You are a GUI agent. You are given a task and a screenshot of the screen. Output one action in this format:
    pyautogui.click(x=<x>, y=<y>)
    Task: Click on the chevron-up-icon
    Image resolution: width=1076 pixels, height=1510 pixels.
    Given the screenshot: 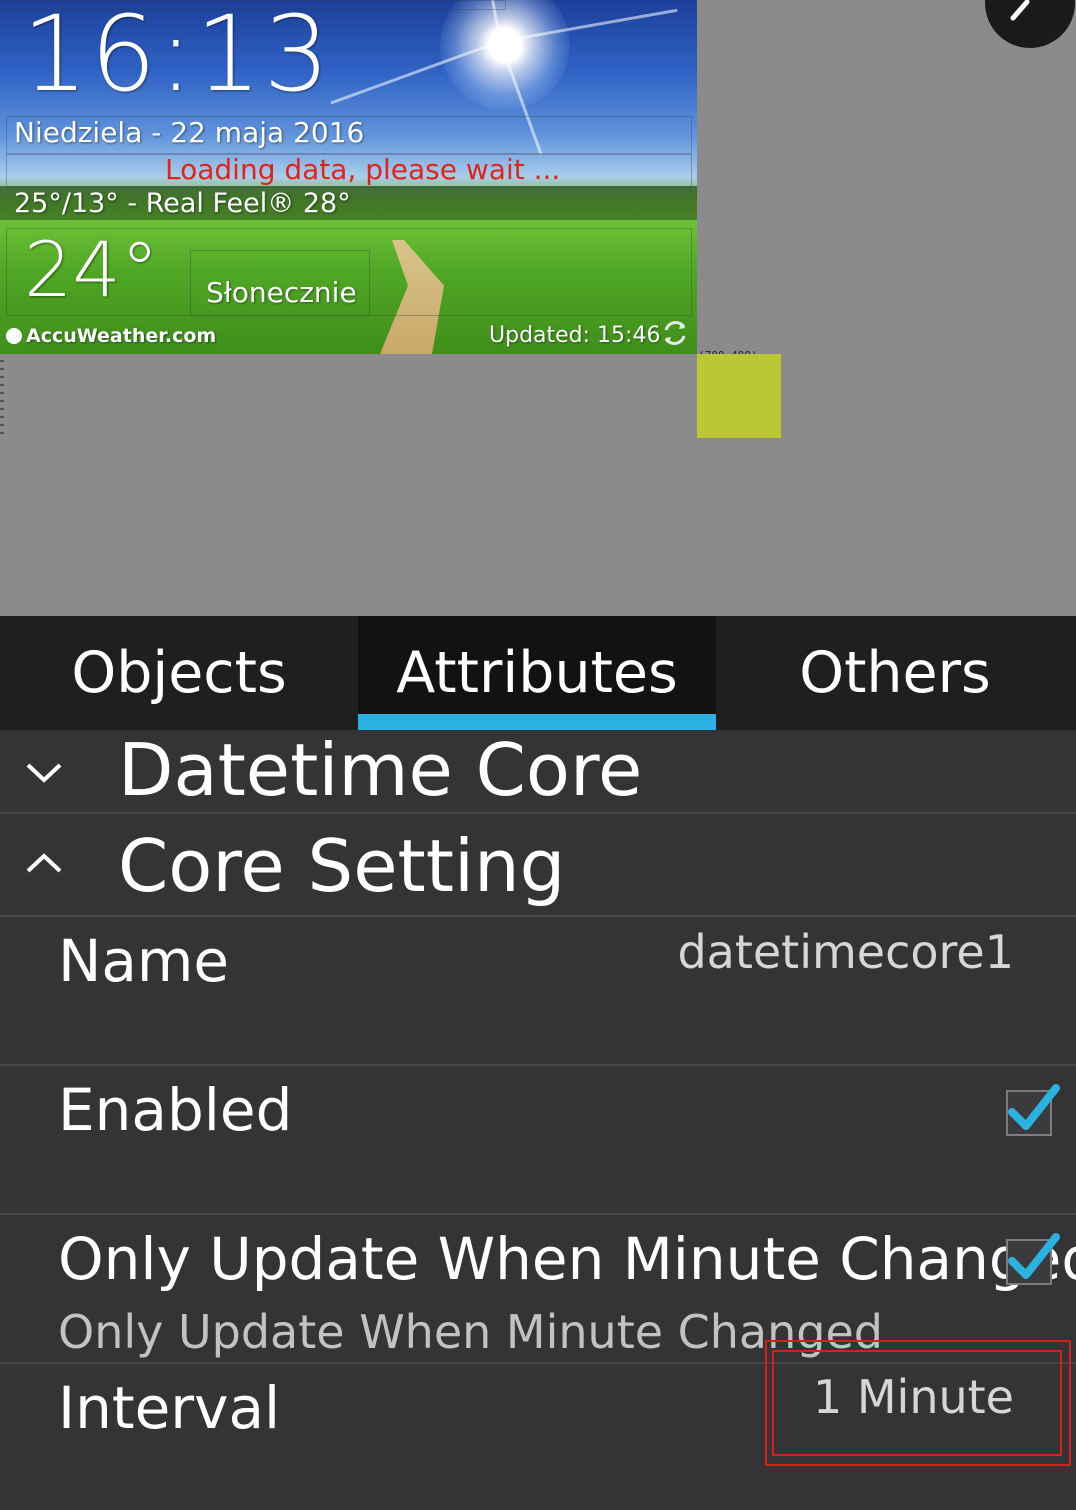 What is the action you would take?
    pyautogui.click(x=44, y=863)
    